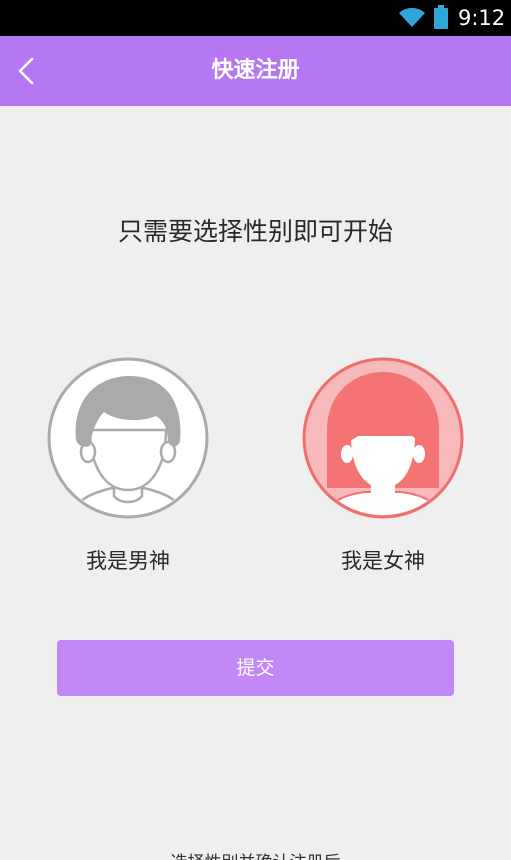 The height and width of the screenshot is (860, 511). Describe the element at coordinates (255, 668) in the screenshot. I see `submit-button: 提交` at that location.